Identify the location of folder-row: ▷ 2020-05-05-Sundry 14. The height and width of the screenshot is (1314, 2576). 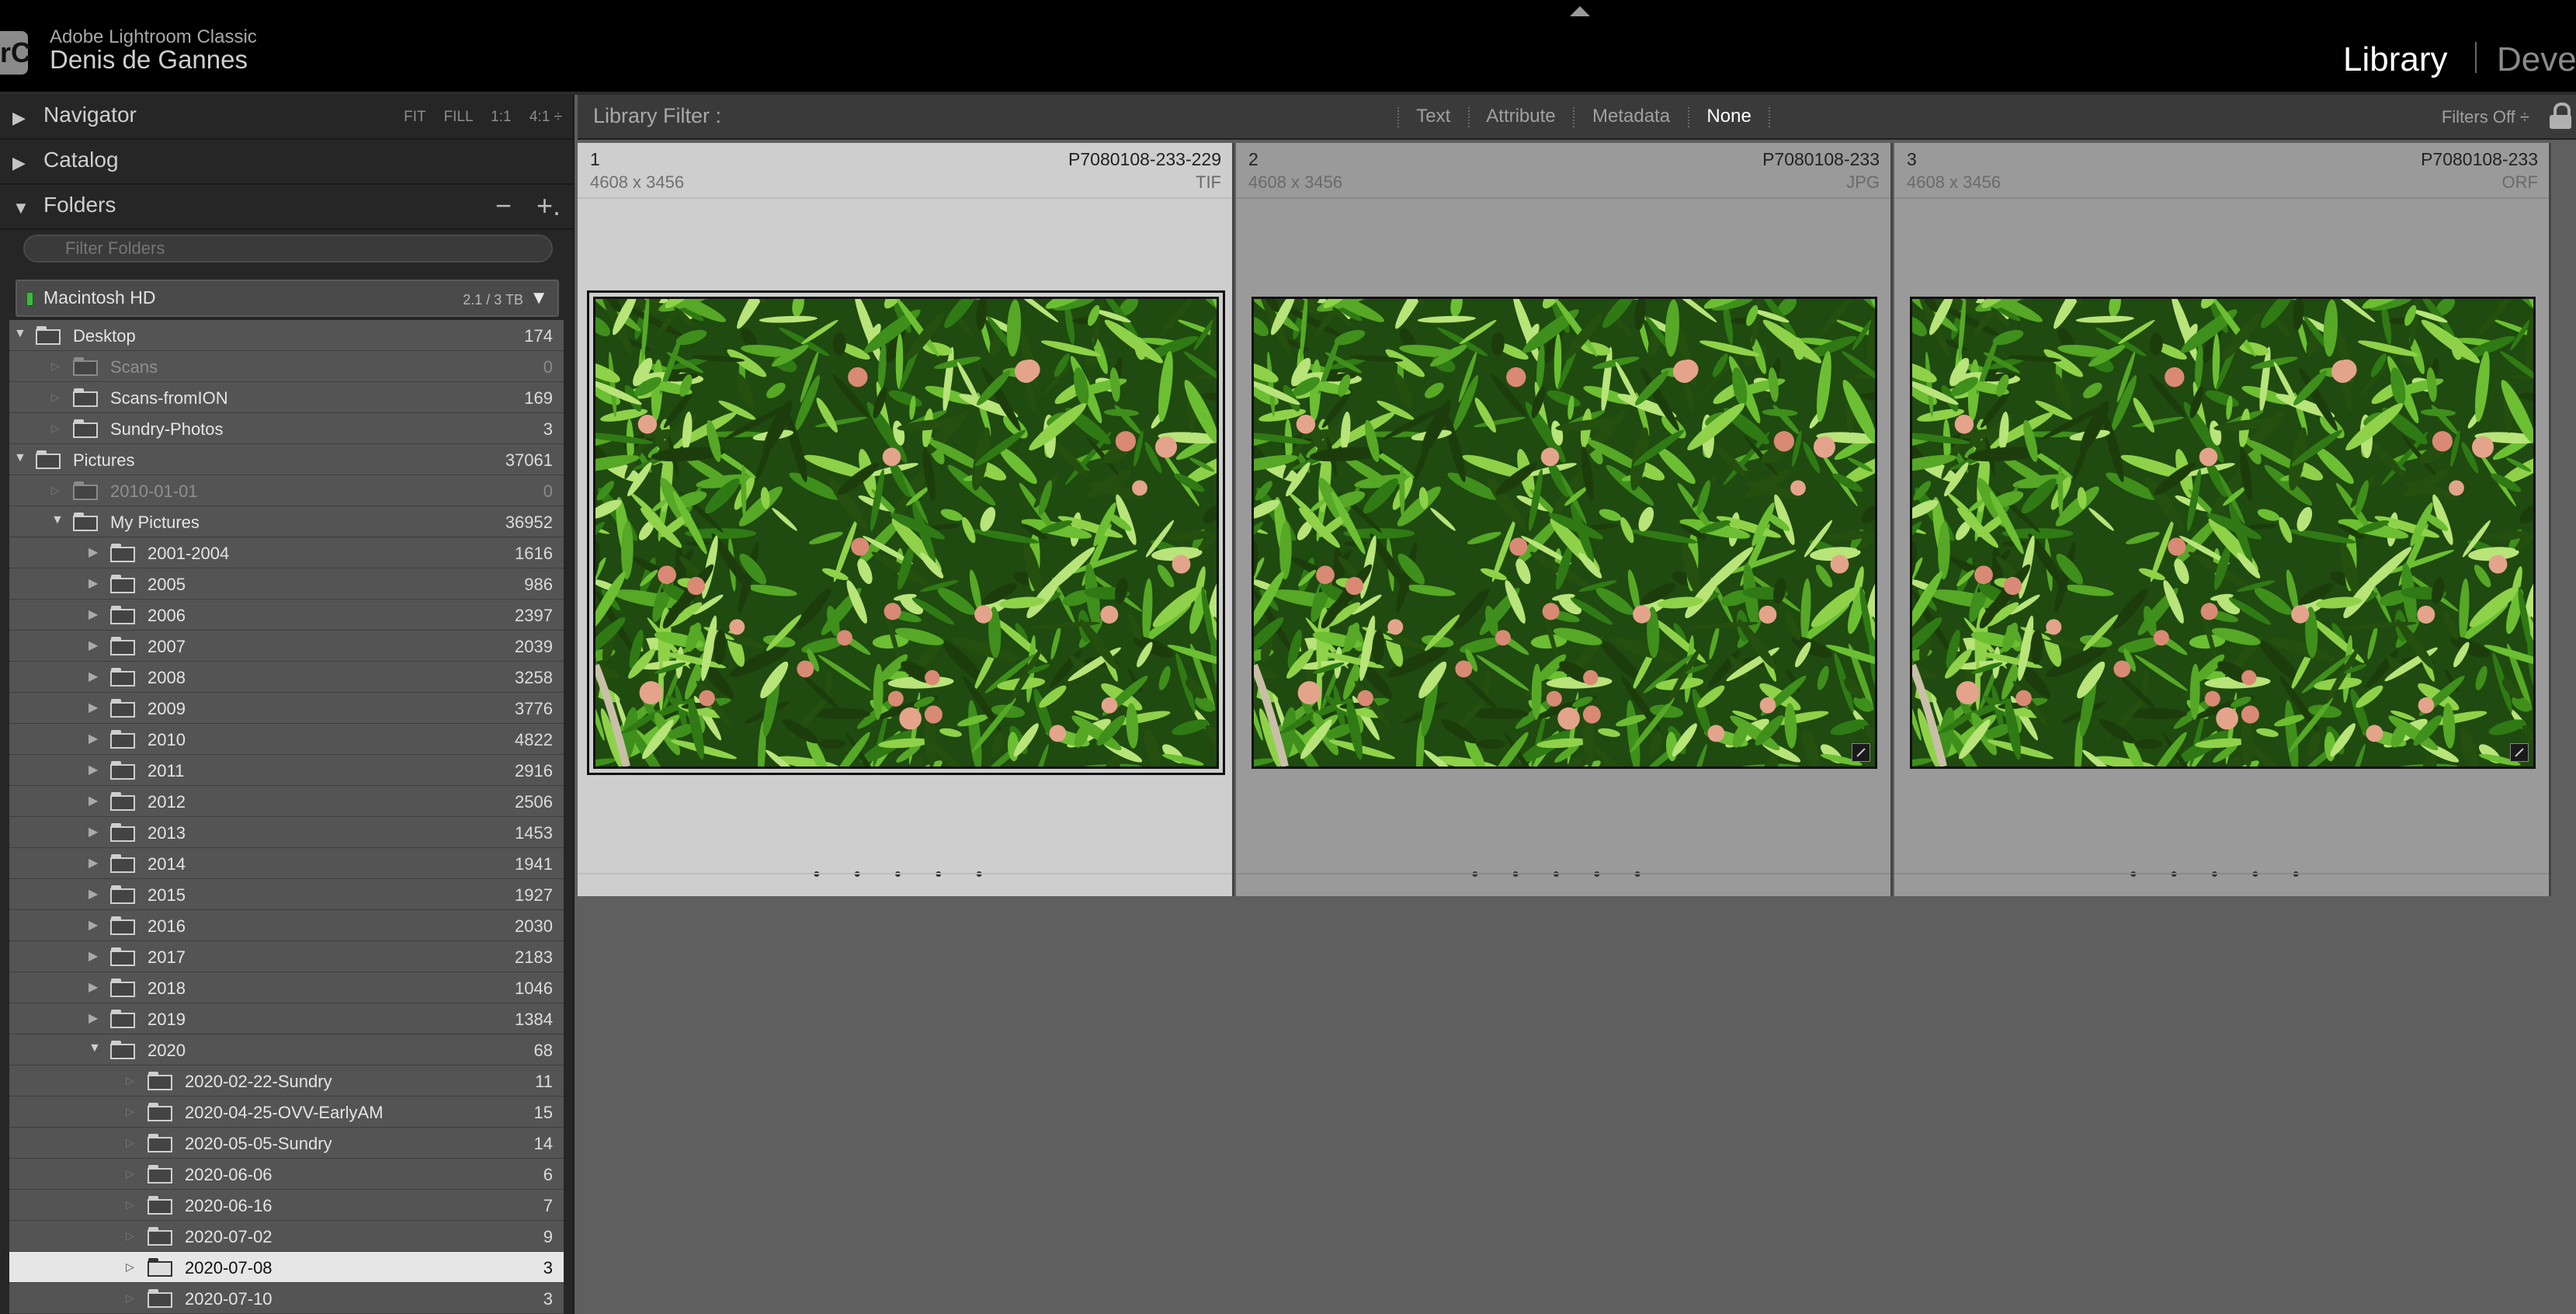
(286, 1143).